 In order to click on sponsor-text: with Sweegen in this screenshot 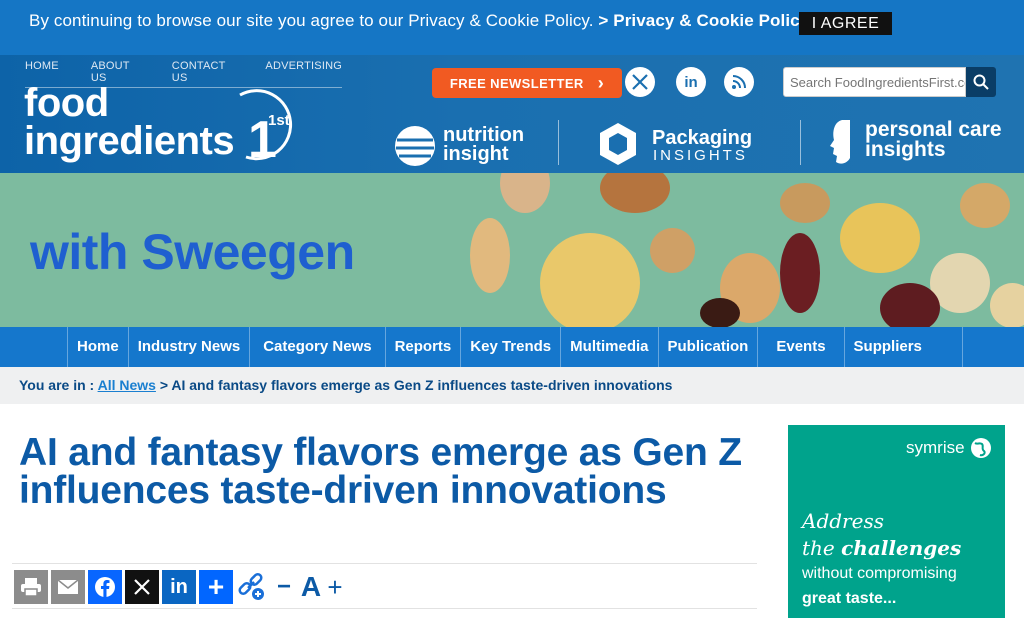, I will do `click(192, 252)`.